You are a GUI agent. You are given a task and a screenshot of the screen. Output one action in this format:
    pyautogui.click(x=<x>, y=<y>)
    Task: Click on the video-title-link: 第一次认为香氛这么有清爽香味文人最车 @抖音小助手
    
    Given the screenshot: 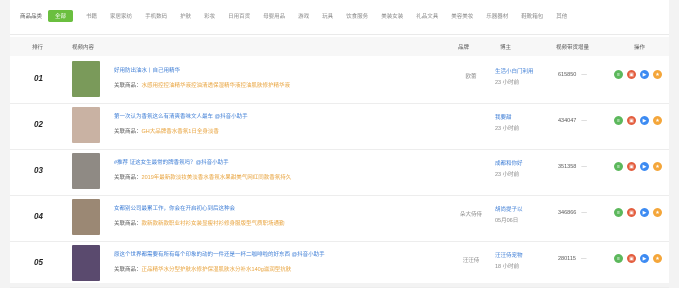 What is the action you would take?
    pyautogui.click(x=181, y=116)
    